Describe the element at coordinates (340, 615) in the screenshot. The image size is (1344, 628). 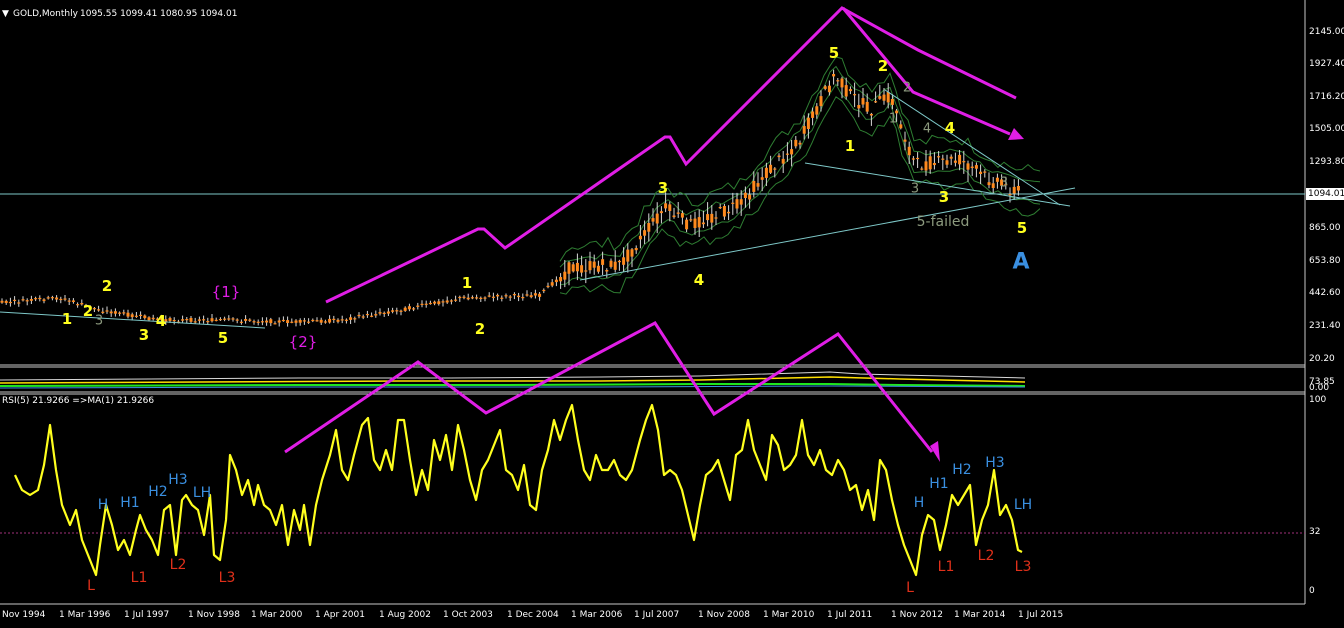
I see `time-tick: 1 Apr 2001` at that location.